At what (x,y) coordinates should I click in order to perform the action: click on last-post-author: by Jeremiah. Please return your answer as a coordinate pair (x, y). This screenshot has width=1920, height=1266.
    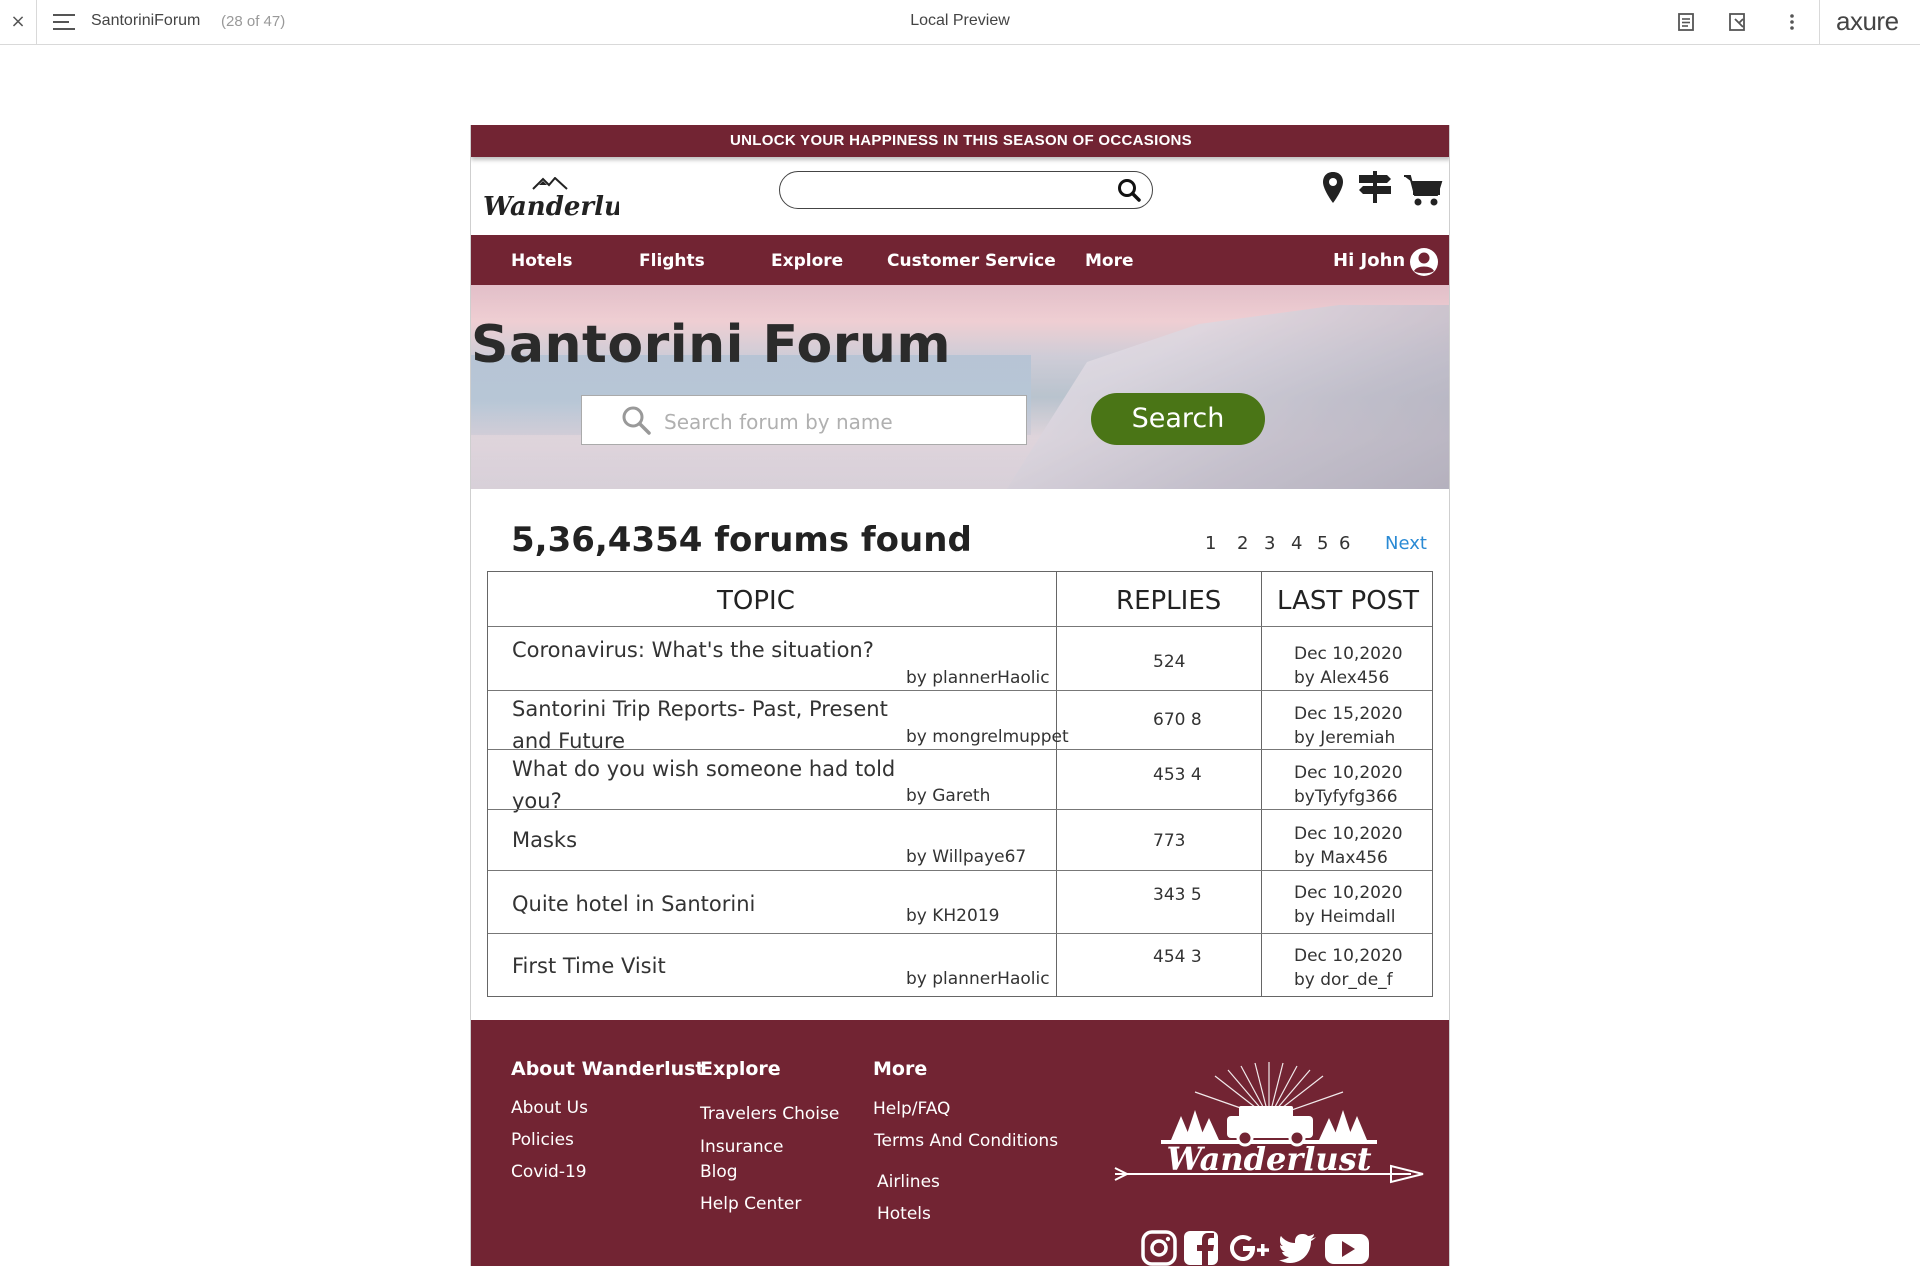
    Looking at the image, I should click on (1344, 738).